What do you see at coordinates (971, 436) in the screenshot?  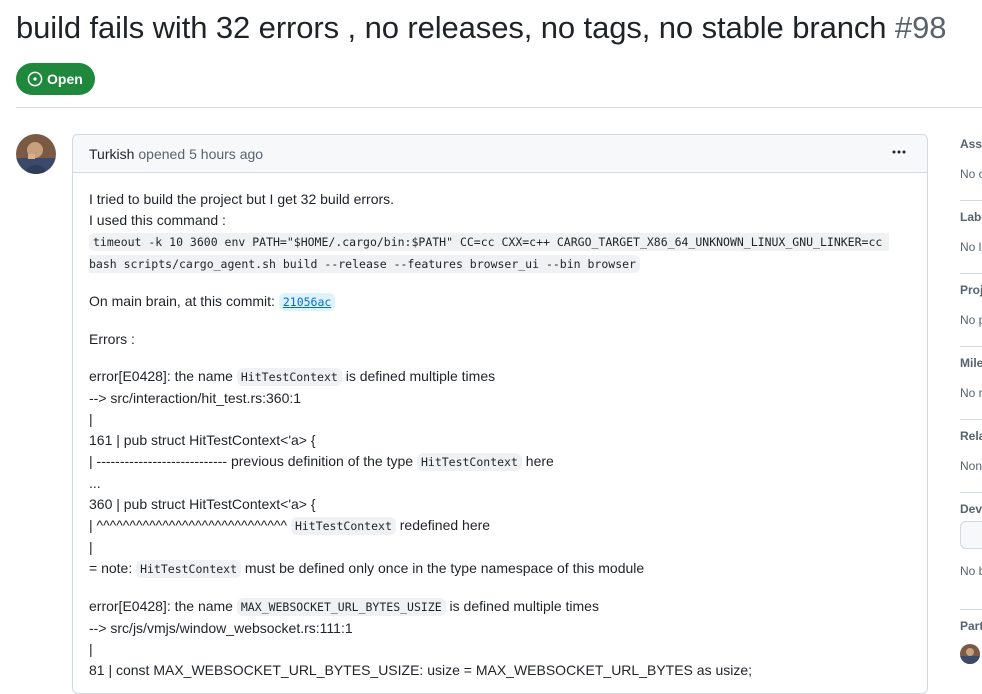 I see `sidebar-relationships-heading: Rela` at bounding box center [971, 436].